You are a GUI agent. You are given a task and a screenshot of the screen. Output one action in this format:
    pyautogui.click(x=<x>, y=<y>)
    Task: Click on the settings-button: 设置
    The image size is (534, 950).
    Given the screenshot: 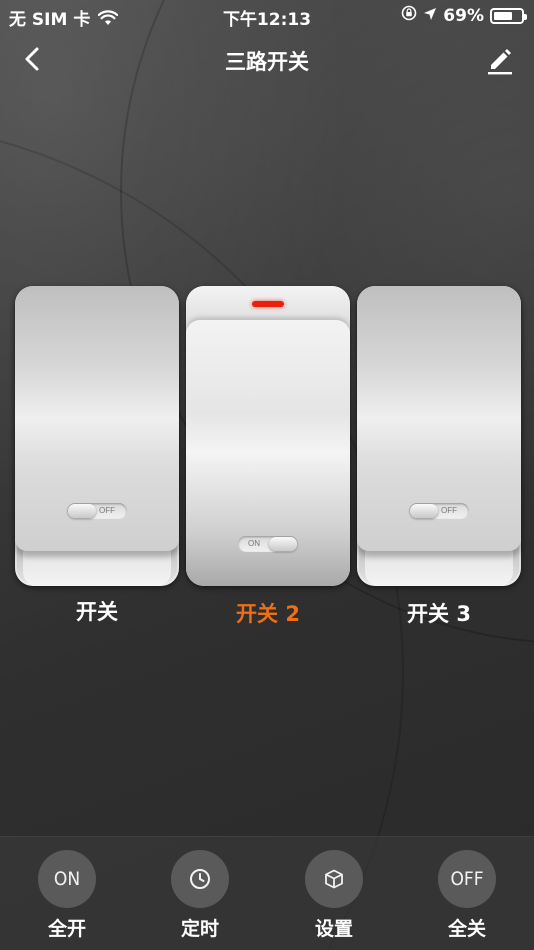 What is the action you would take?
    pyautogui.click(x=334, y=895)
    